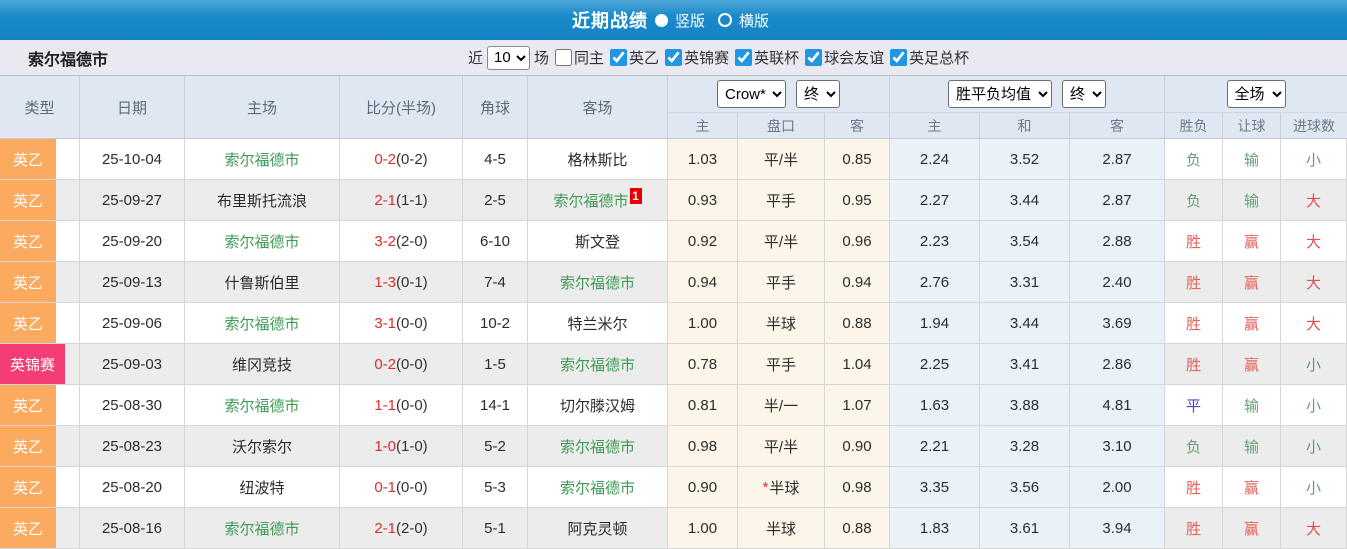 The width and height of the screenshot is (1347, 549). Describe the element at coordinates (132, 528) in the screenshot. I see `date-cell: 25-08-16` at that location.